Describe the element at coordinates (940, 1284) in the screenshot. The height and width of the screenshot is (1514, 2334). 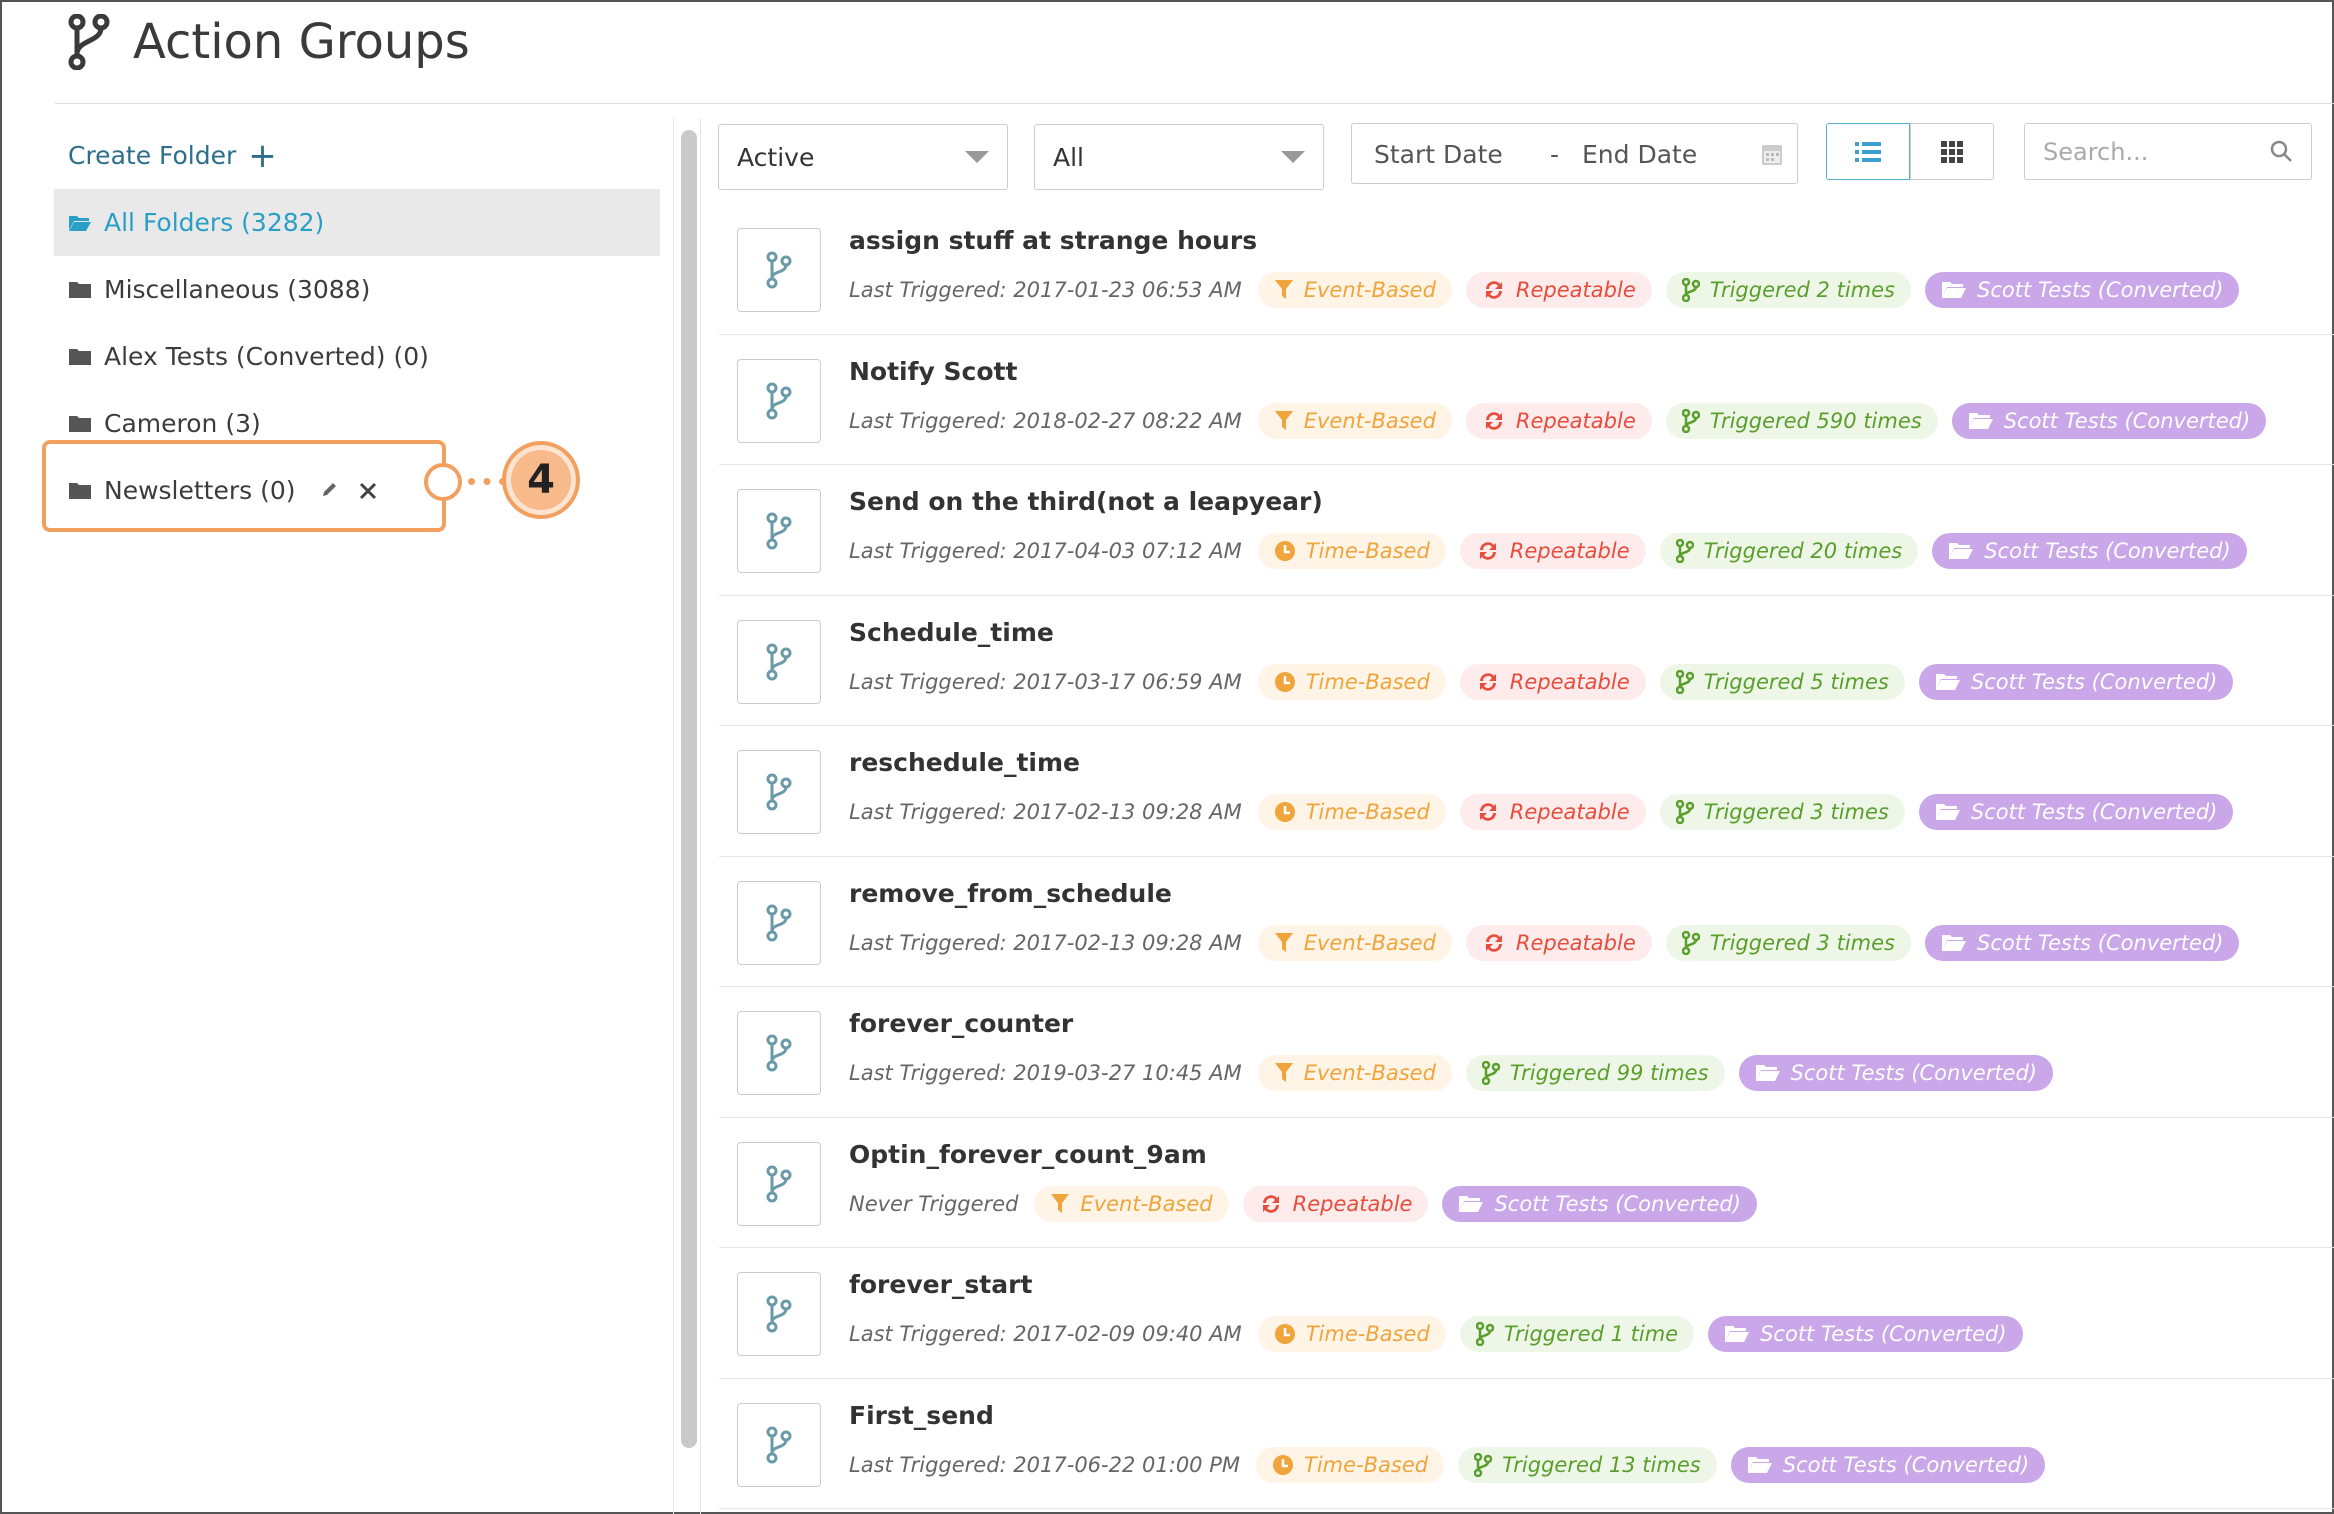
I see `action-group-name: forever_start` at that location.